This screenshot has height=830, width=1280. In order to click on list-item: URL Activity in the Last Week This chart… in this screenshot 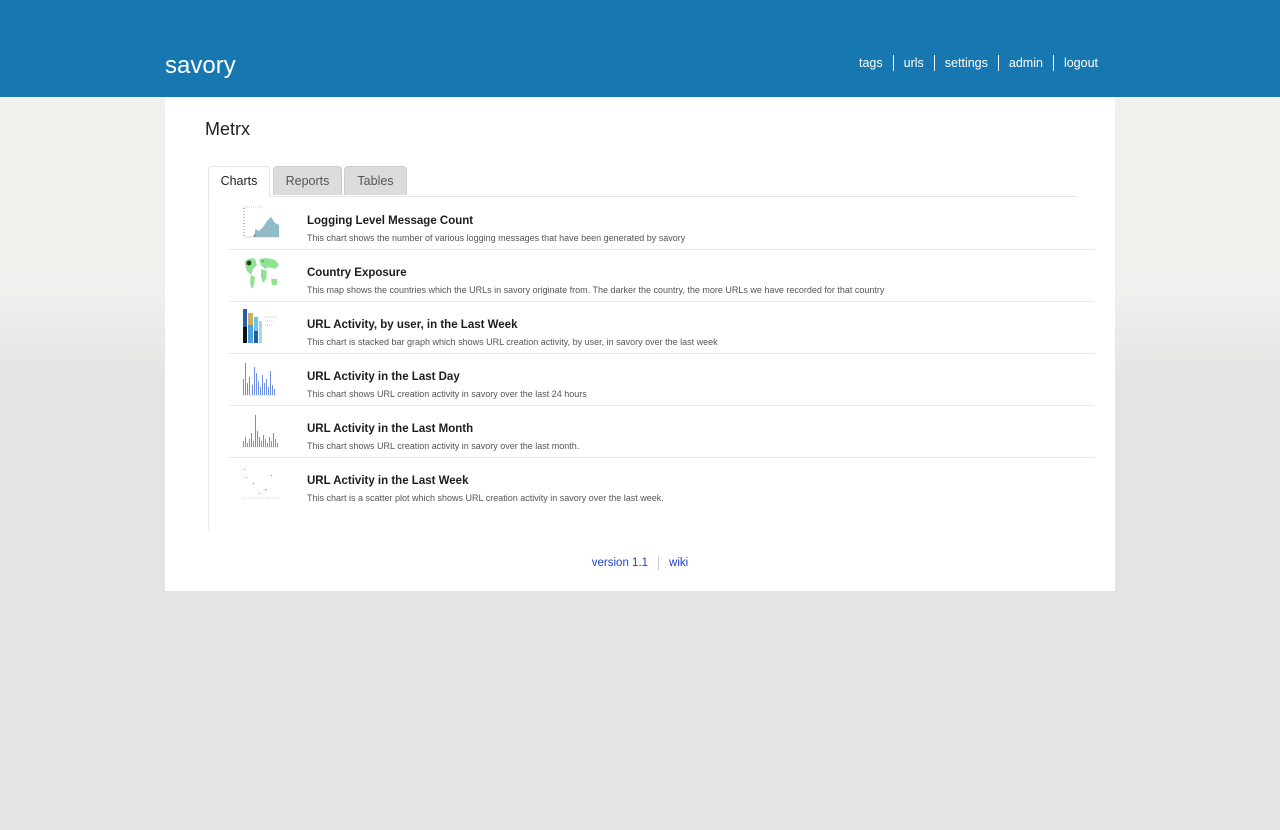, I will do `click(661, 483)`.